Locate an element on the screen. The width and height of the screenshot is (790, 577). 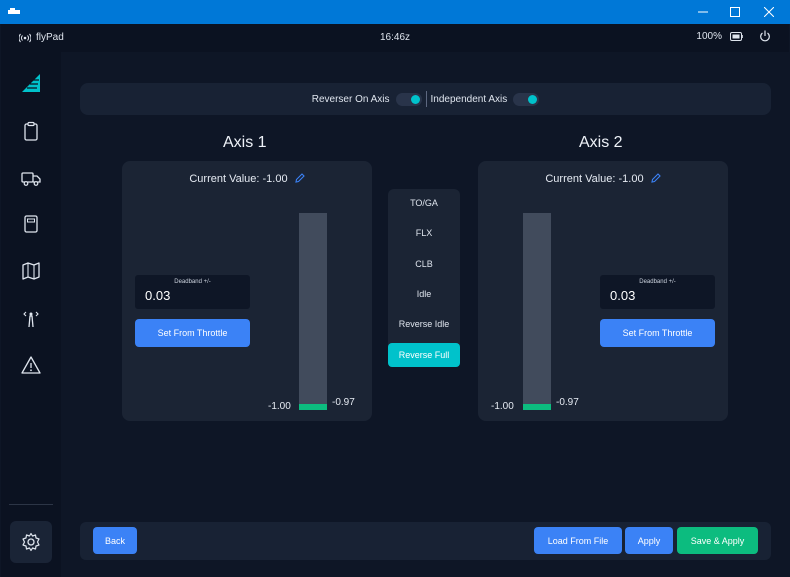
apply-button: Apply is located at coordinates (649, 540).